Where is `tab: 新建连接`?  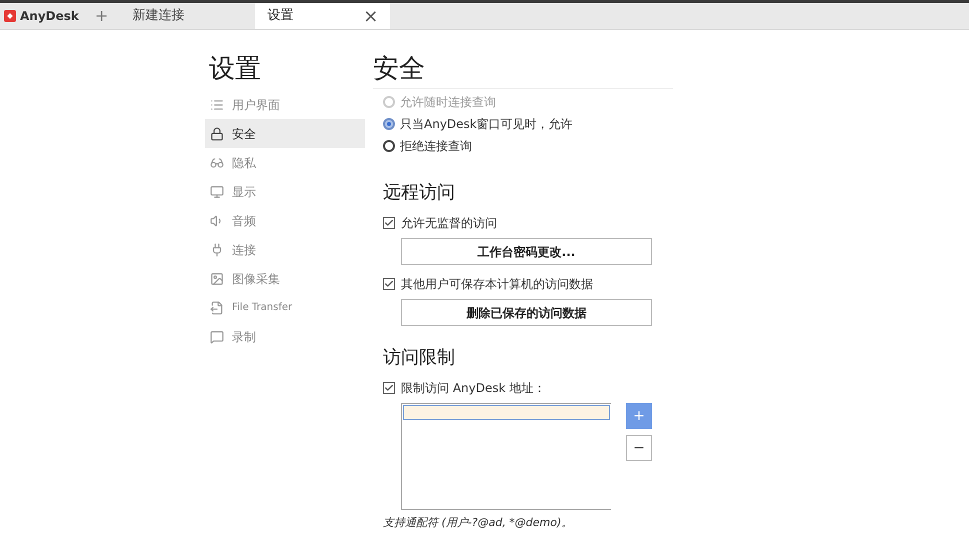
tab: 新建连接 is located at coordinates (188, 16).